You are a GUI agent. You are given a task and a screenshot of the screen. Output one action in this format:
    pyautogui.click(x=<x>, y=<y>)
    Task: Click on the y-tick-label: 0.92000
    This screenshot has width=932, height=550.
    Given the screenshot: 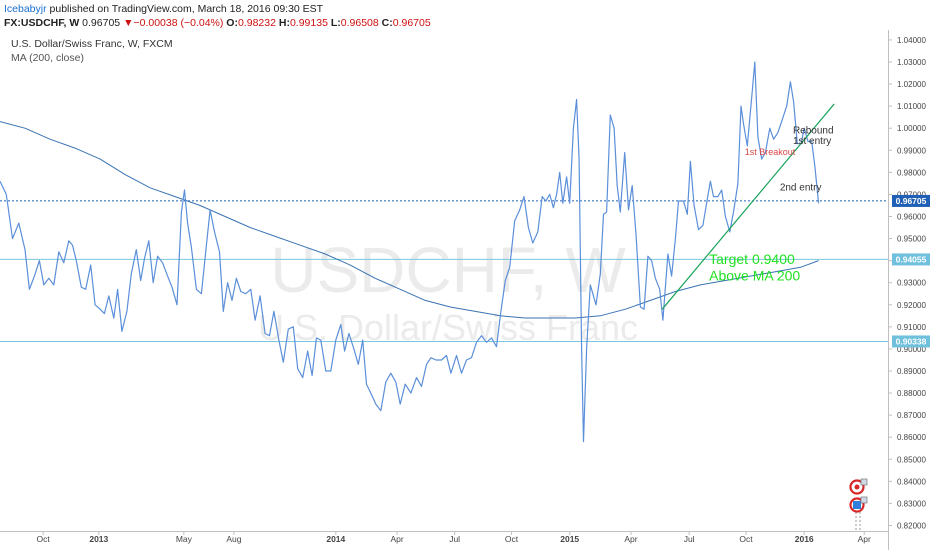 What is the action you would take?
    pyautogui.click(x=911, y=305)
    